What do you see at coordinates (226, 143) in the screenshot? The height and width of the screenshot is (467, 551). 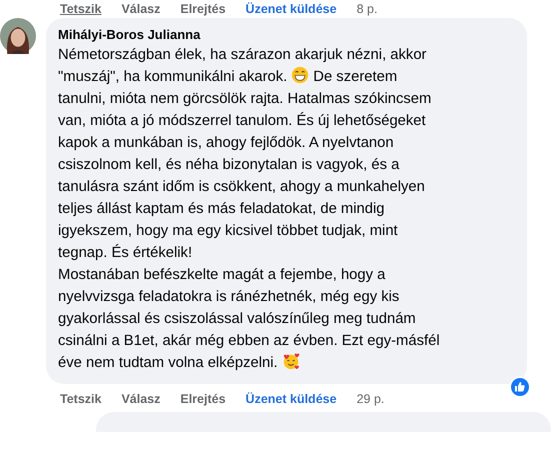 I see `comment-text: kapok a munkában is, ahogy fejlődök. A nyelvtanon` at bounding box center [226, 143].